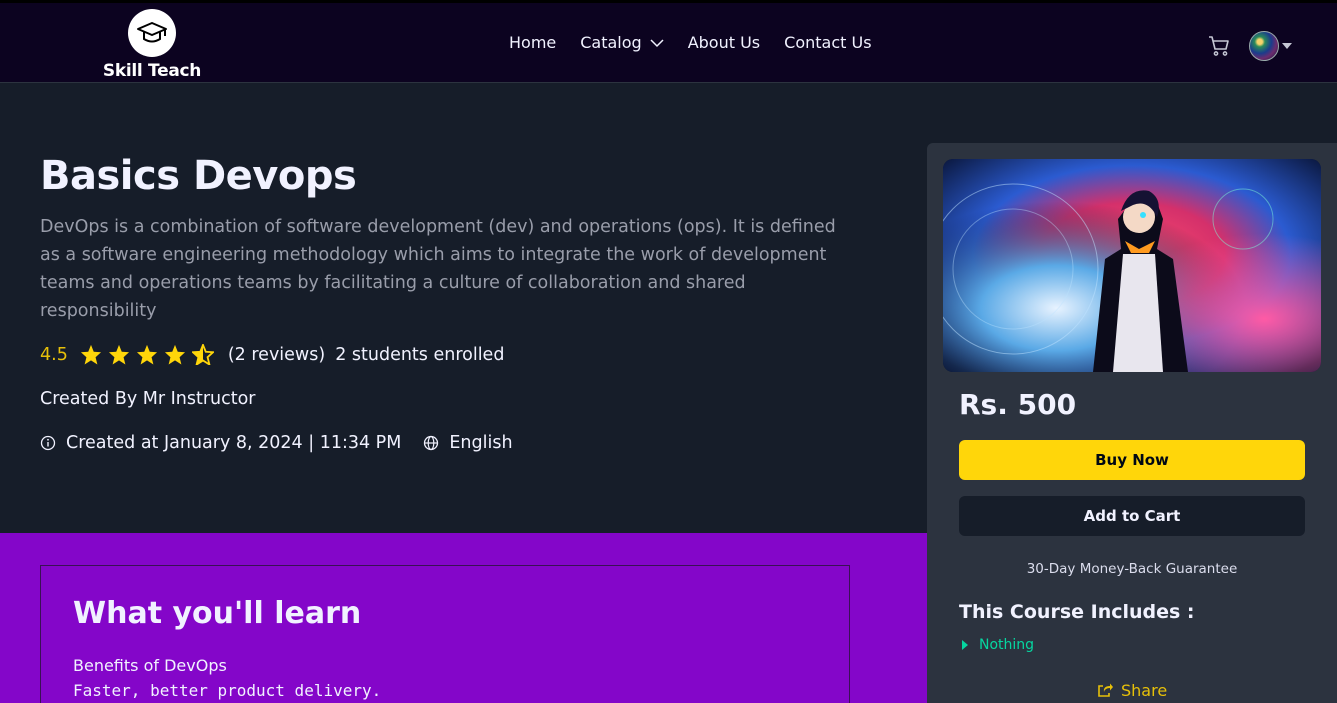 This screenshot has height=703, width=1337. I want to click on graduation-cap-icon, so click(152, 33).